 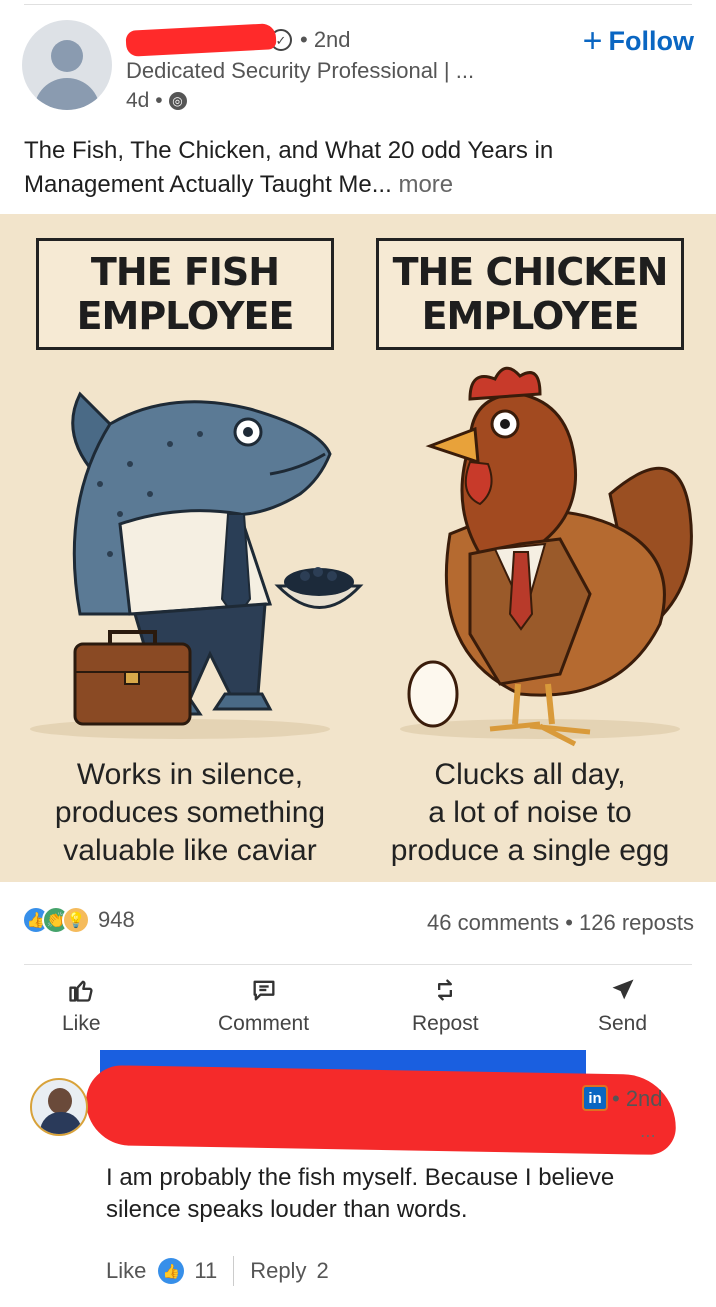 I want to click on comment-reply-button: Reply, so click(x=278, y=1271).